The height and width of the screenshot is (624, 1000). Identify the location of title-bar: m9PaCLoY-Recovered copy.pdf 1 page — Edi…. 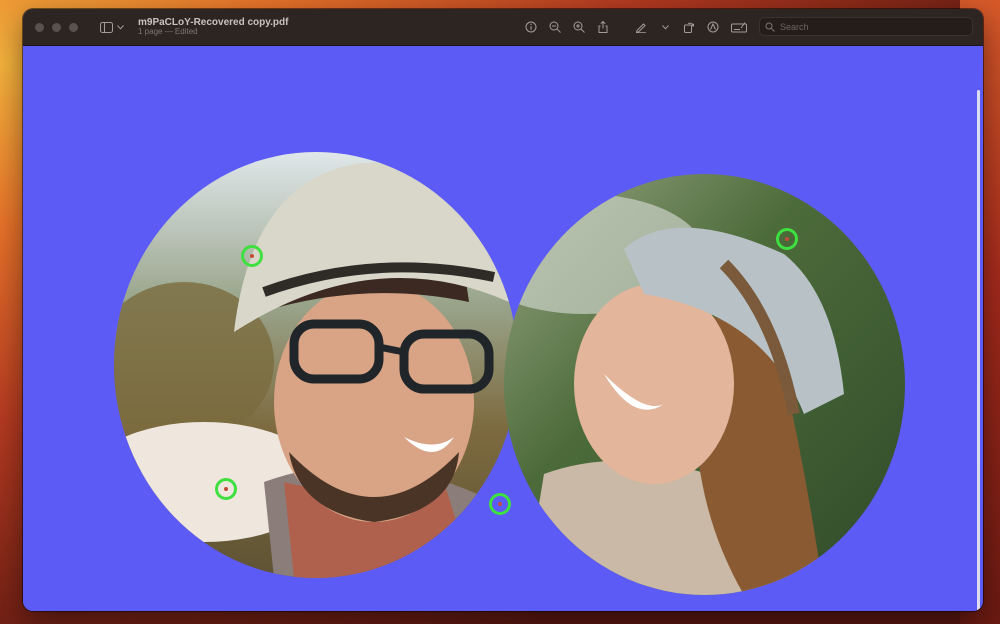
(503, 27).